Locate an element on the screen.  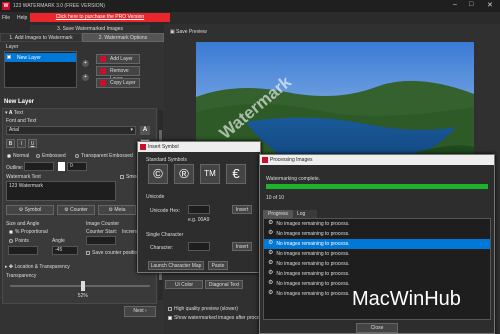
image-counter-label: Image Counter is located at coordinates (103, 224).